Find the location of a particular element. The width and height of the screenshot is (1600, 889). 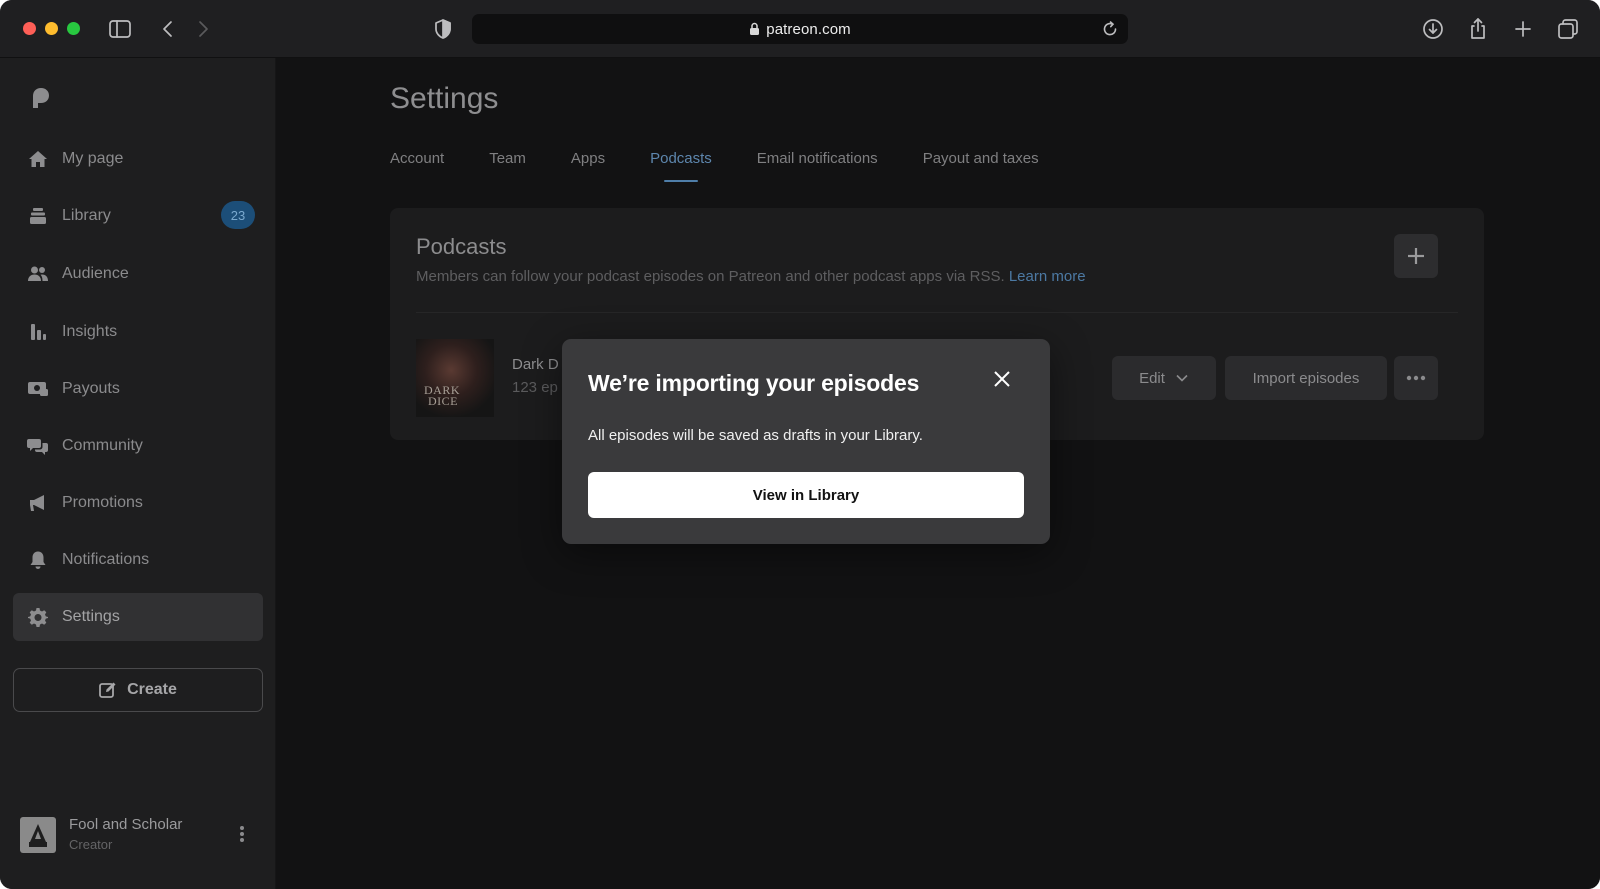

url-text: patreon.com is located at coordinates (808, 29).